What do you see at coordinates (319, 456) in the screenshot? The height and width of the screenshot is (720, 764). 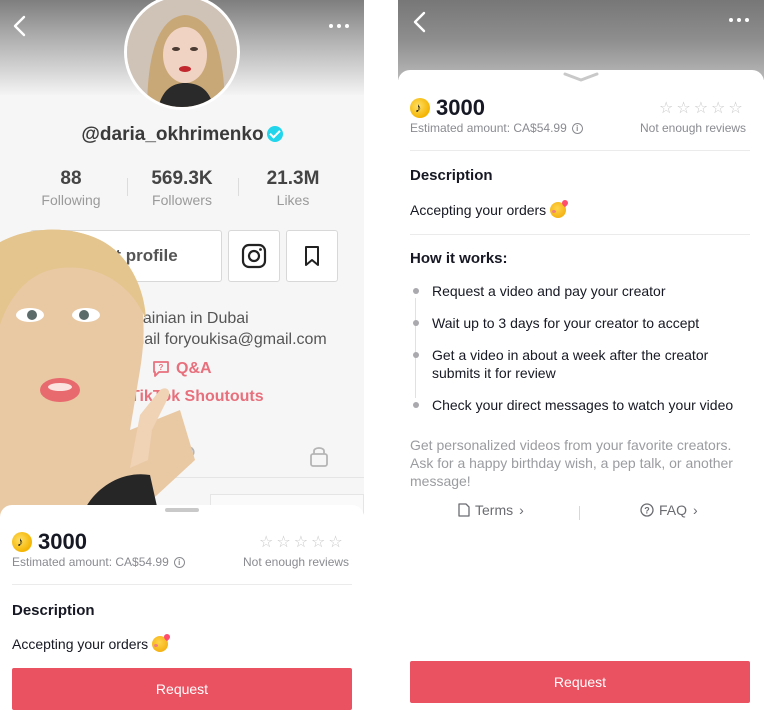 I see `lock-icon` at bounding box center [319, 456].